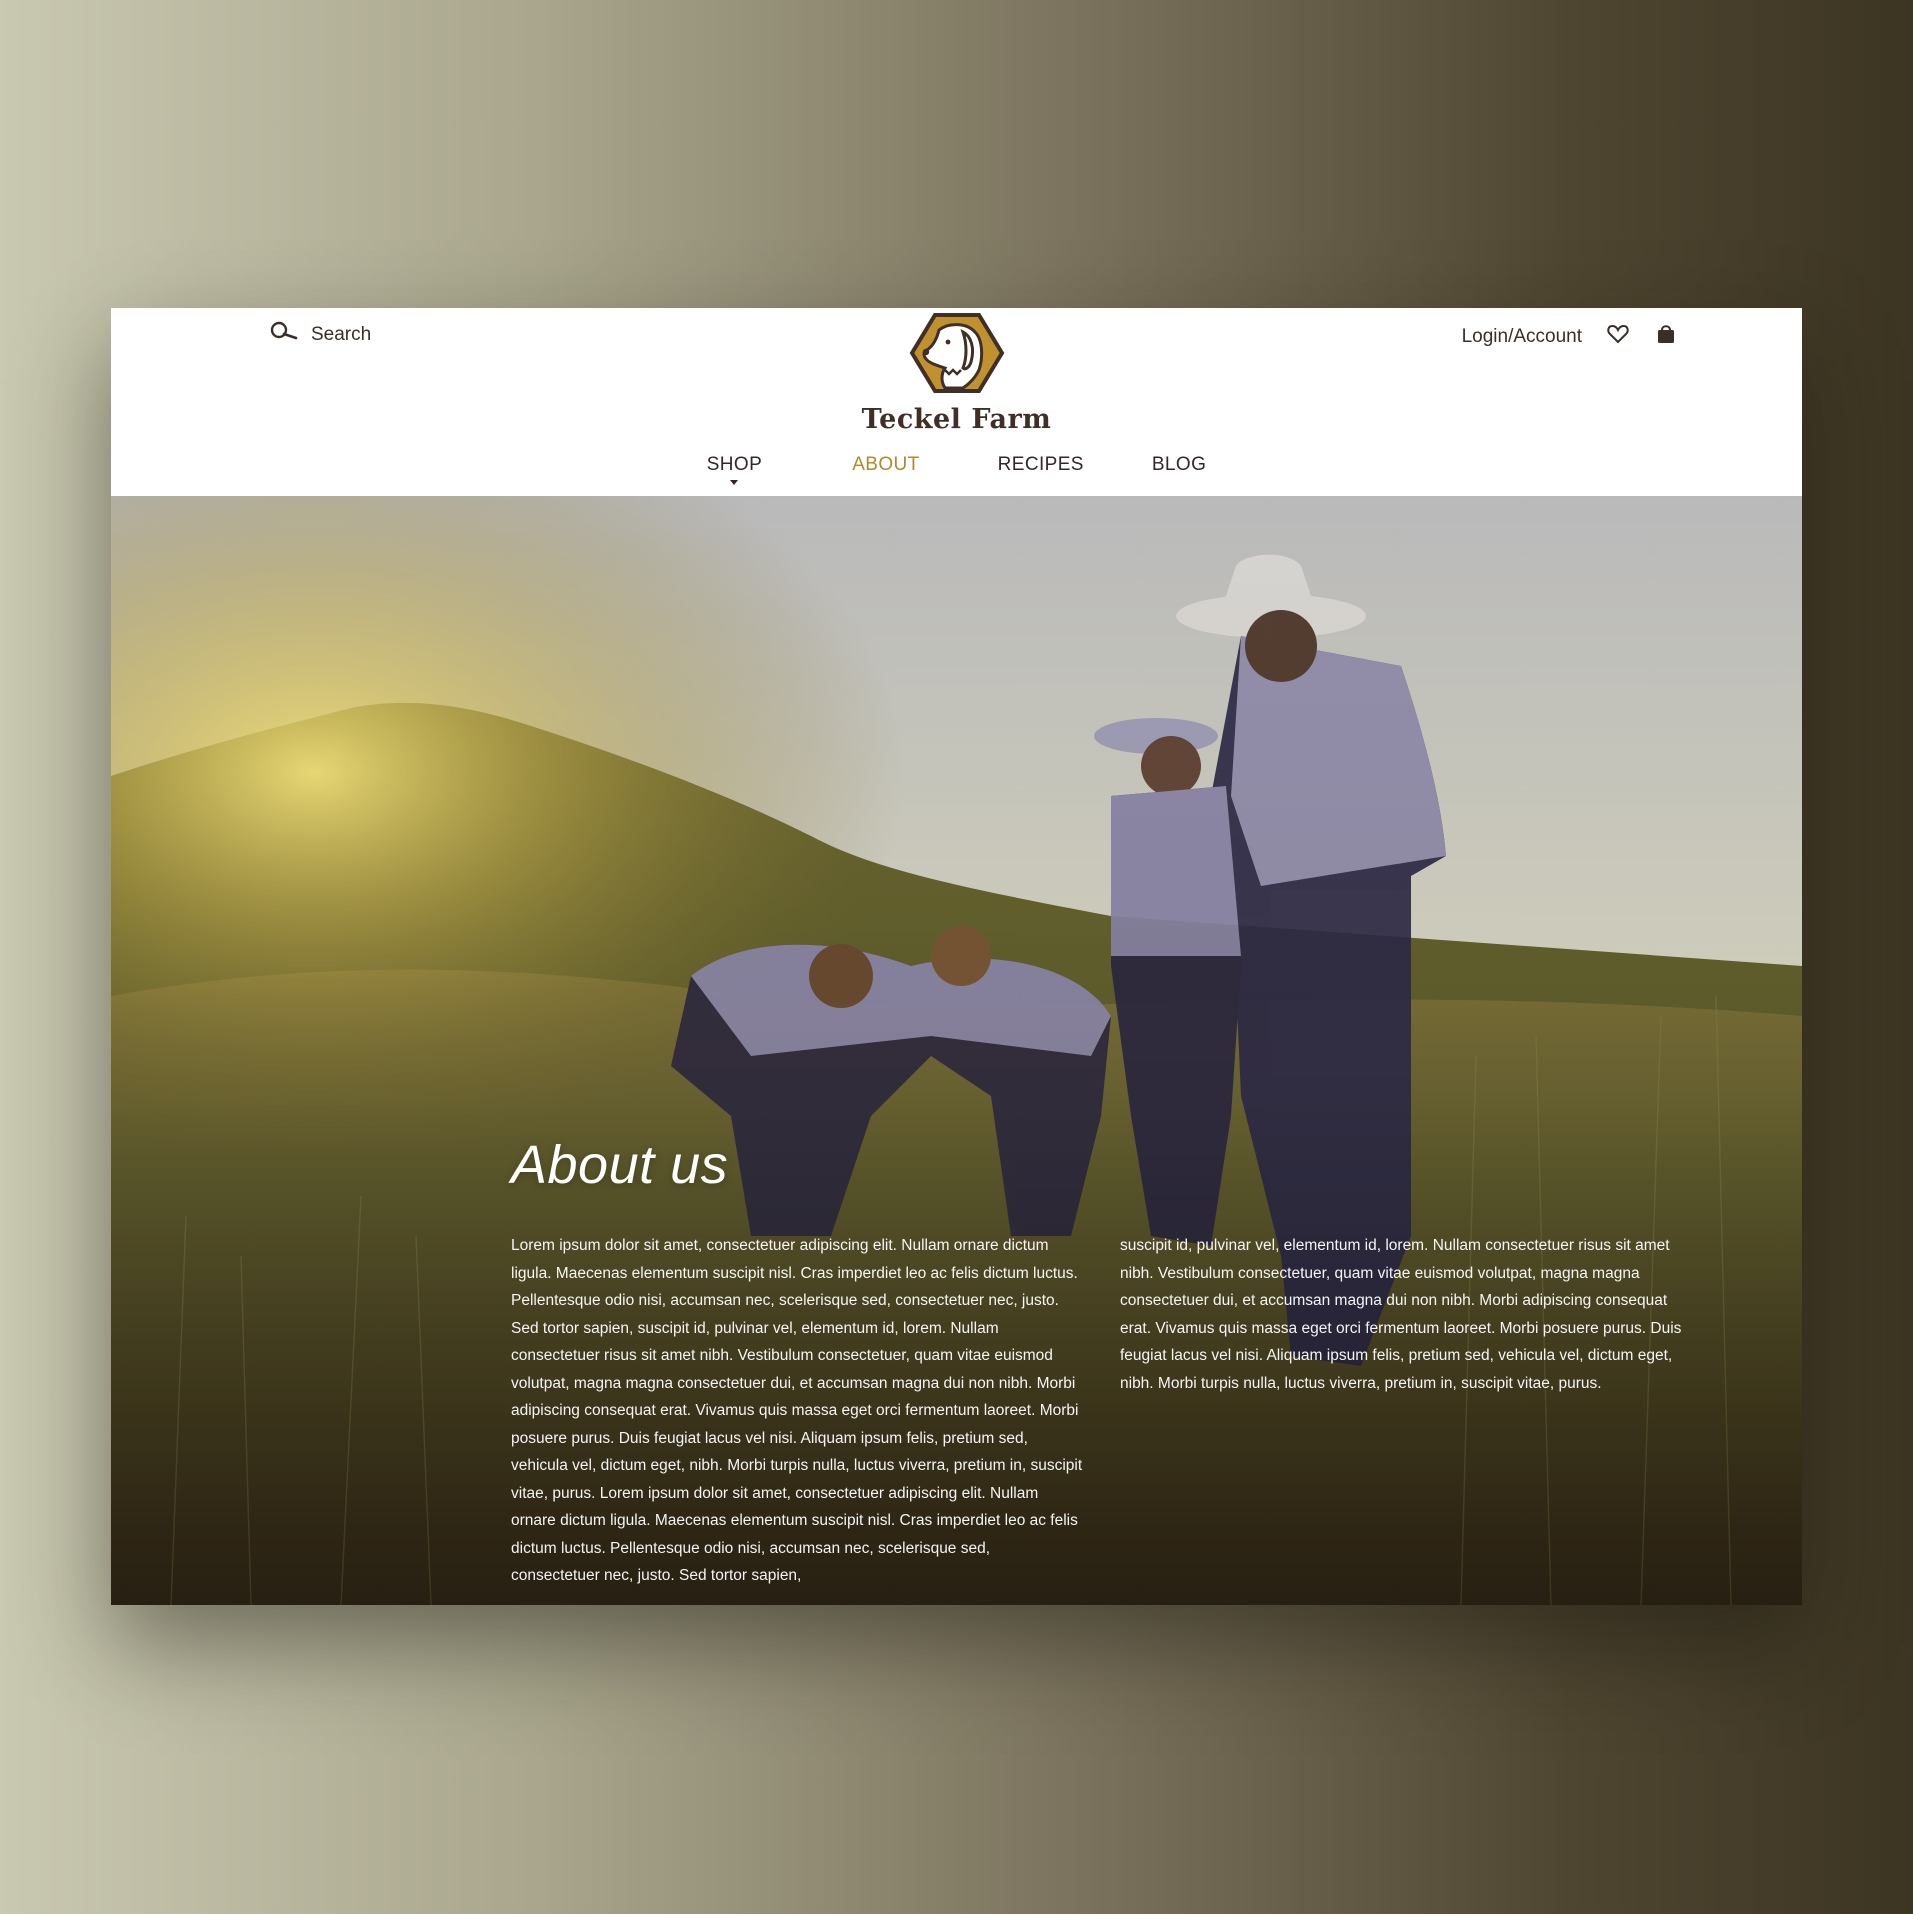 This screenshot has height=1914, width=1913. I want to click on account-tools: Login/Account, so click(1570, 337).